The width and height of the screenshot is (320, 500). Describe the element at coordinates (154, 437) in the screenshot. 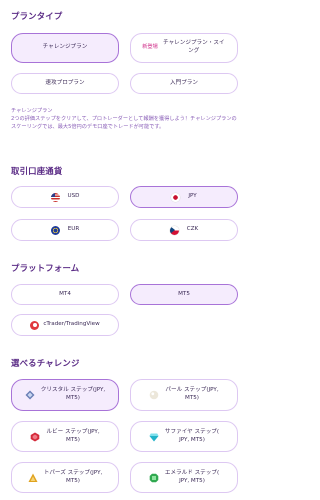

I see `sapphire-gem-icon` at that location.